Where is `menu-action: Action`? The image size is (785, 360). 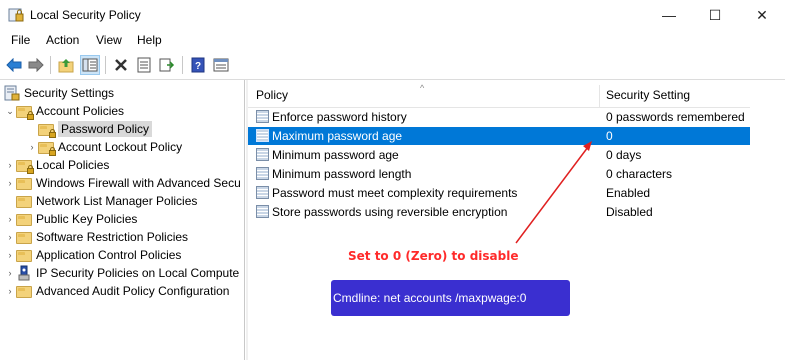 menu-action: Action is located at coordinates (62, 40).